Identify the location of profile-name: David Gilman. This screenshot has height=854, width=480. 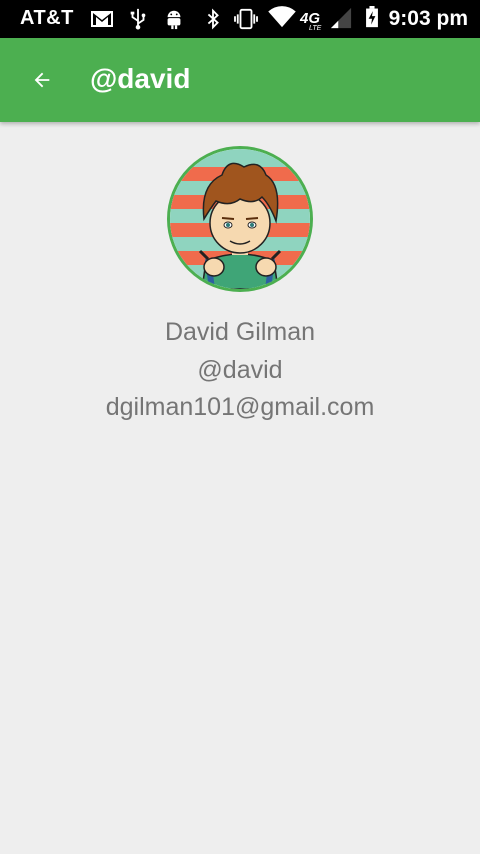
(240, 332).